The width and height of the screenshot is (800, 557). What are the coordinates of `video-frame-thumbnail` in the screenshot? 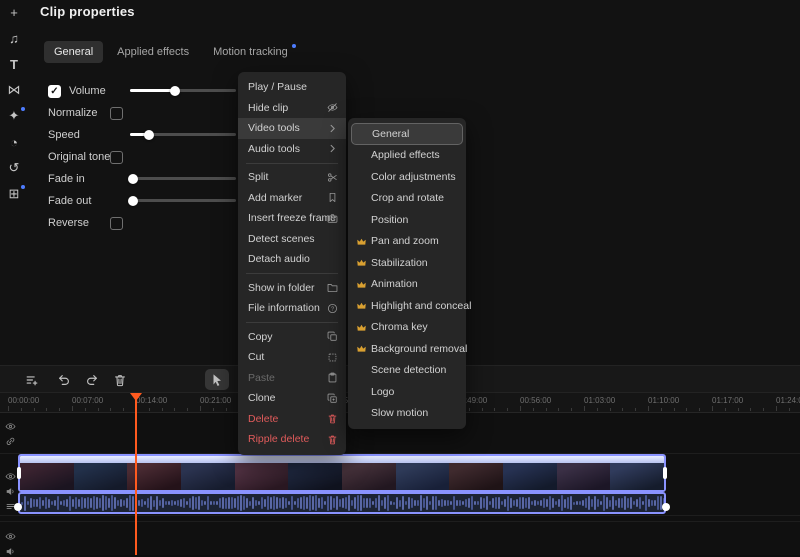 It's located at (422, 476).